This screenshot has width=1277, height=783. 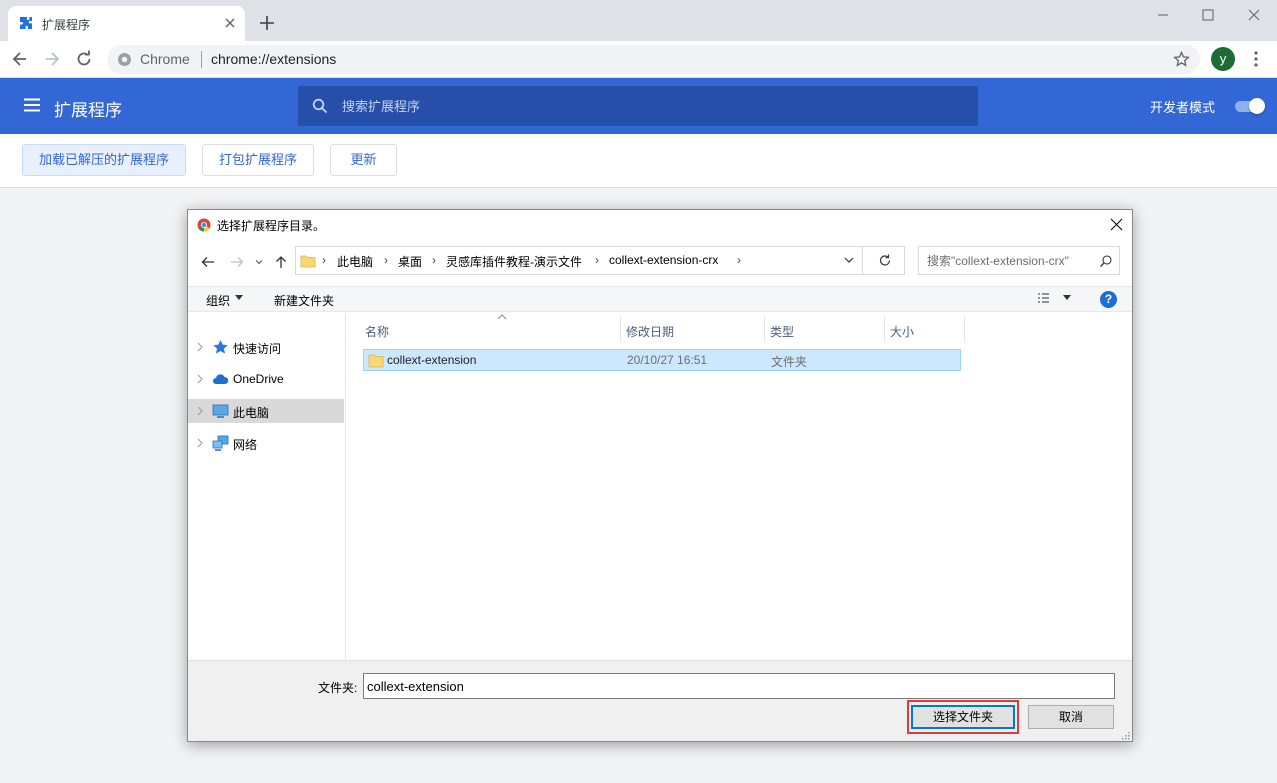 What do you see at coordinates (502, 317) in the screenshot?
I see `sort-ascending-icon` at bounding box center [502, 317].